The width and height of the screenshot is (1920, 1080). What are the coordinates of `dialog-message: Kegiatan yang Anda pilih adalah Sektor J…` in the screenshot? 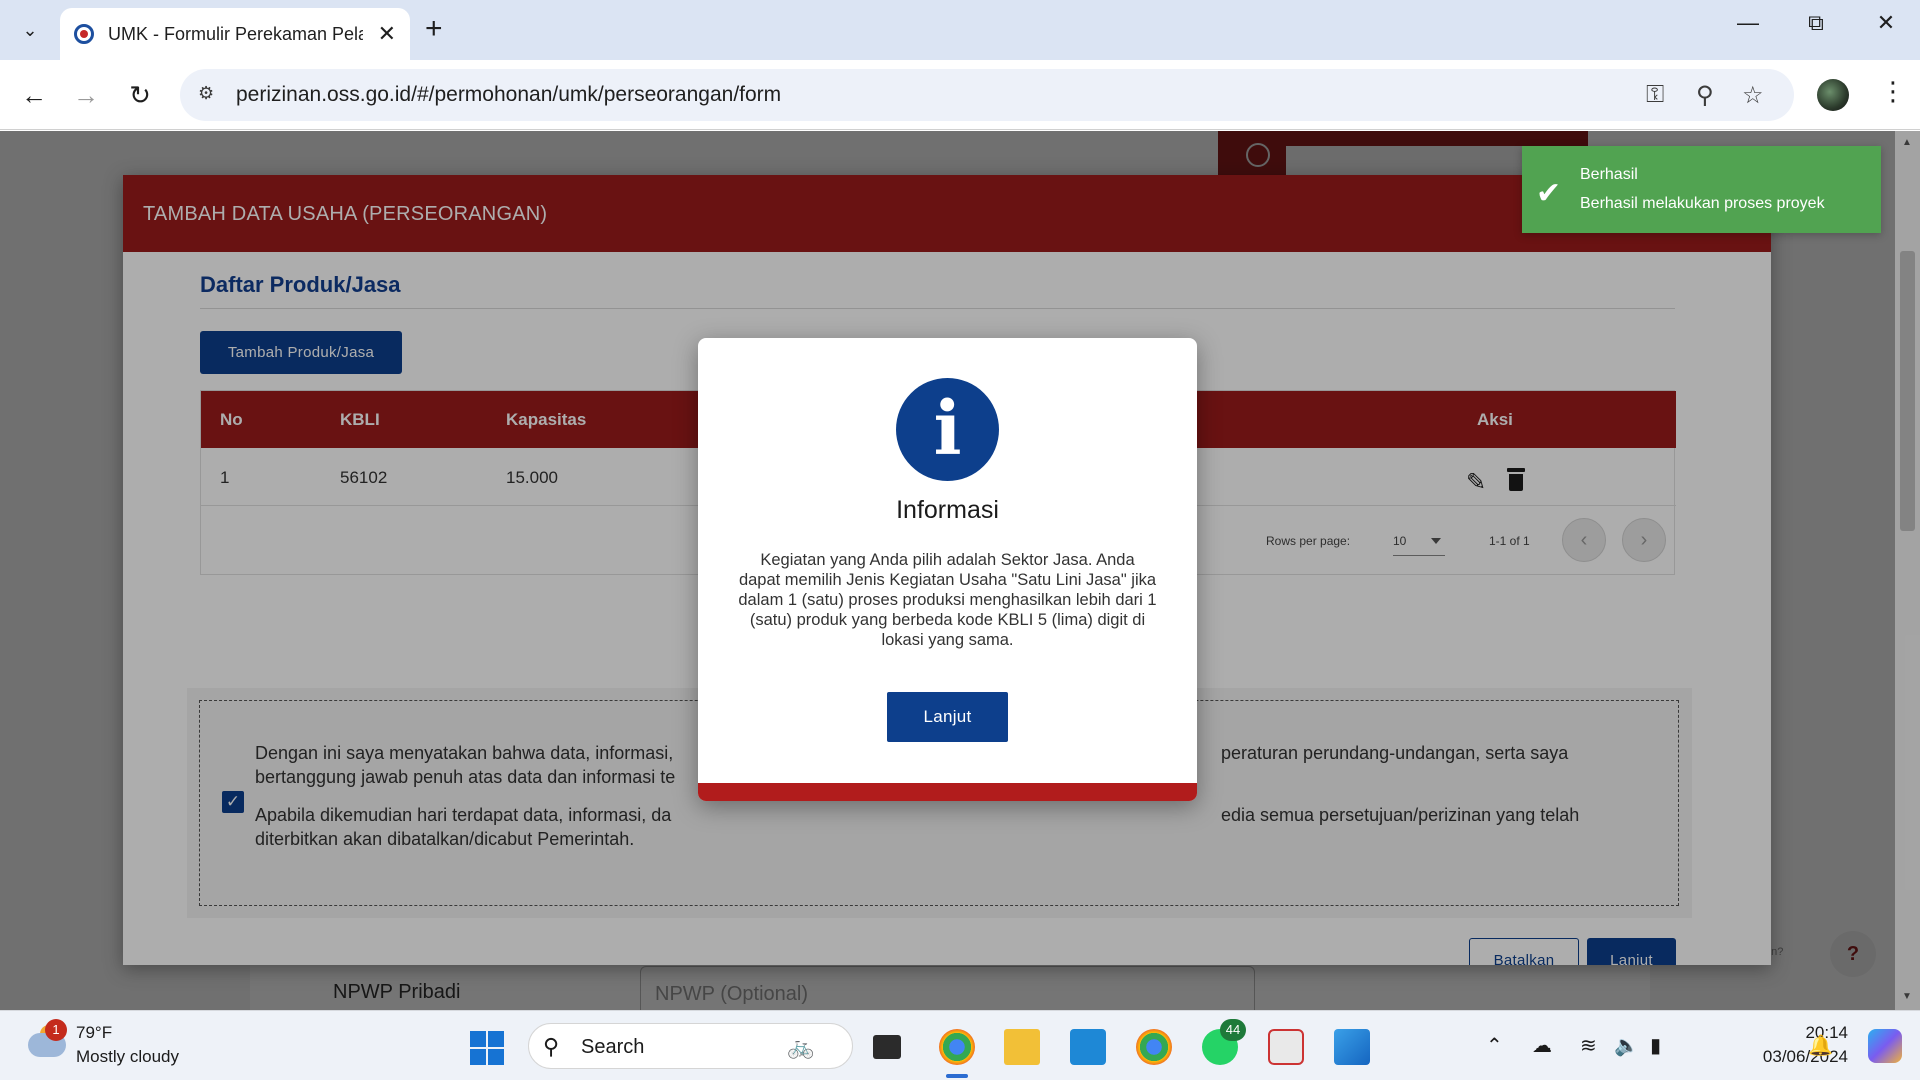 It's located at (947, 600).